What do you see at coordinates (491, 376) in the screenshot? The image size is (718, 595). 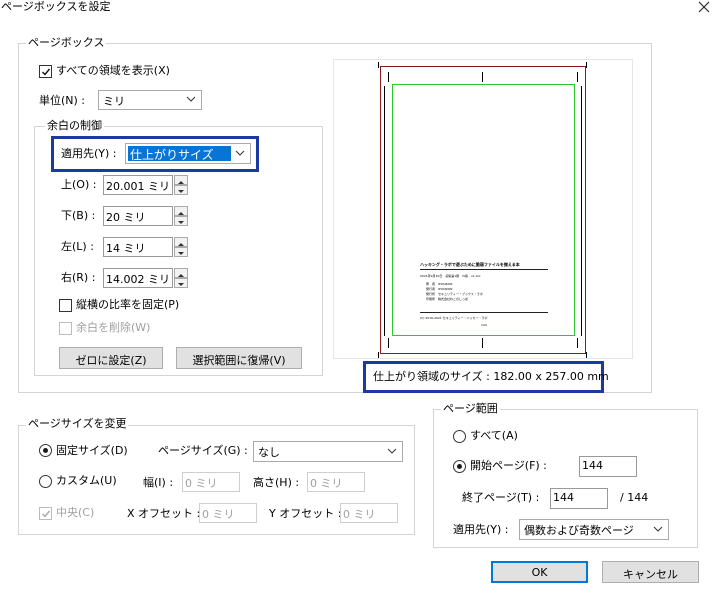 I see `trim-size-label: 仕上がり領域のサイズ : 182.00 x 257.00 mm` at bounding box center [491, 376].